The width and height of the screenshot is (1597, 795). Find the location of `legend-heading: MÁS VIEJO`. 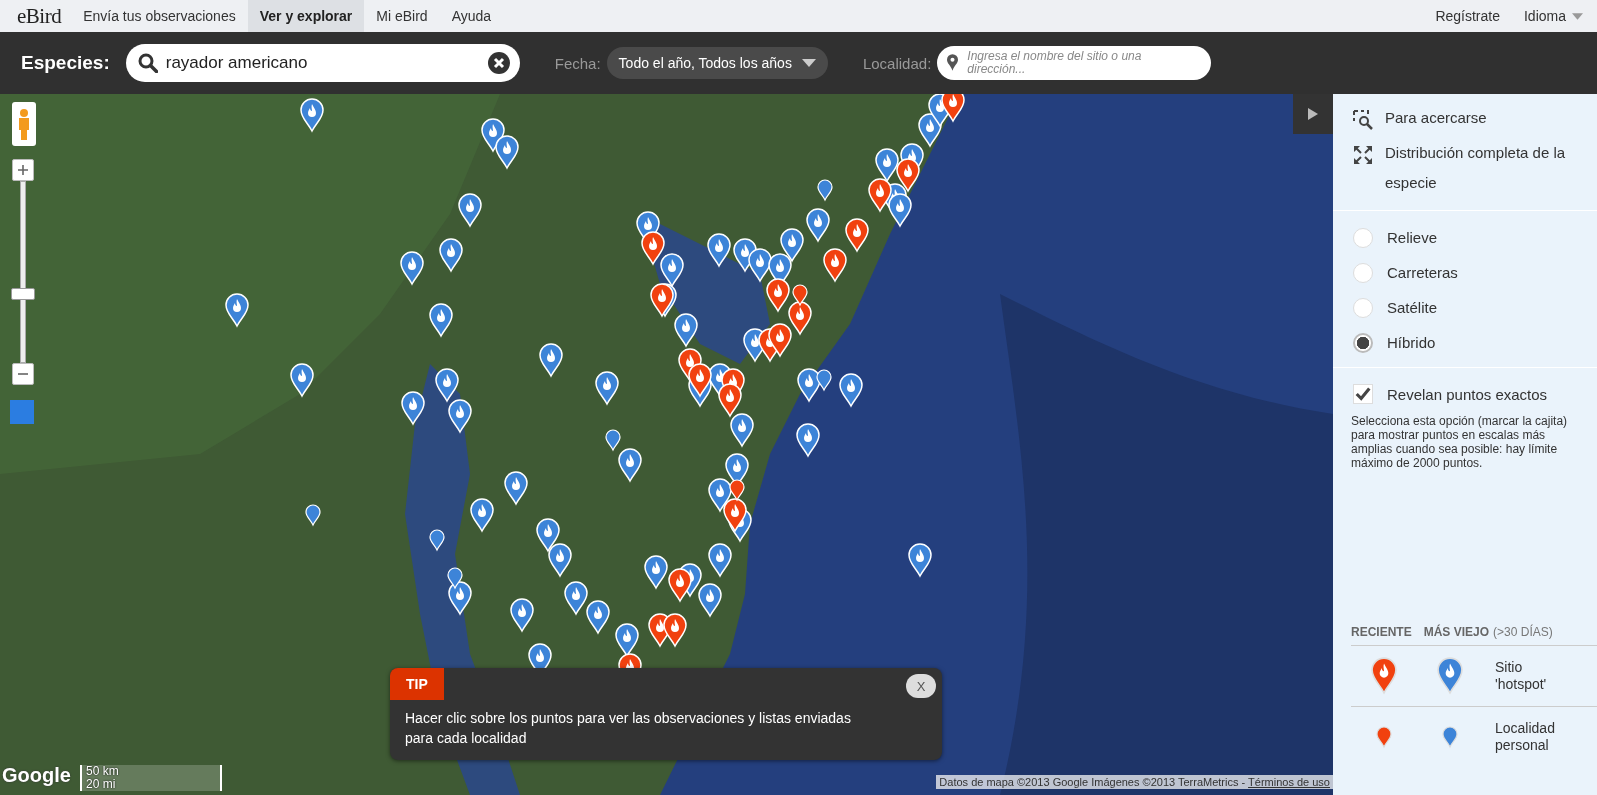

legend-heading: MÁS VIEJO is located at coordinates (1456, 632).